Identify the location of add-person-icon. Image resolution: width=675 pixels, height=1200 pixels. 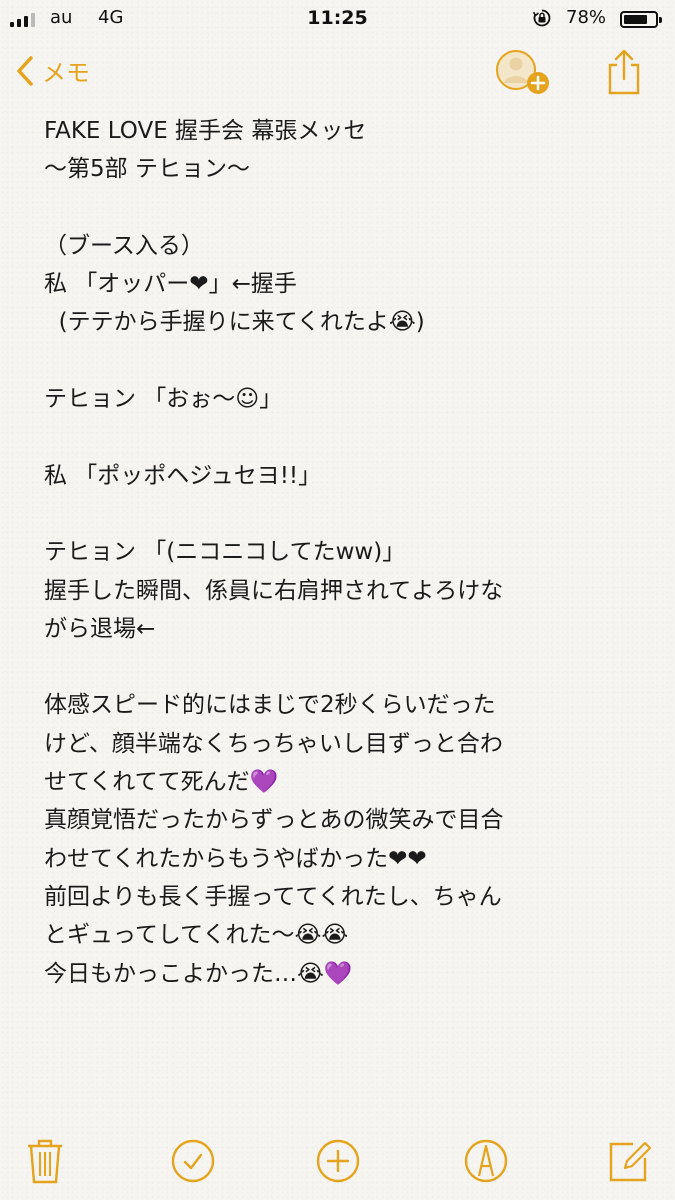
(525, 73).